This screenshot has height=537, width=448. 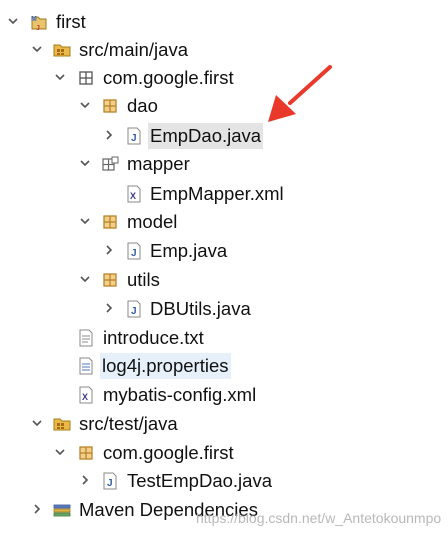 I want to click on tree-item-label: dao, so click(x=142, y=105).